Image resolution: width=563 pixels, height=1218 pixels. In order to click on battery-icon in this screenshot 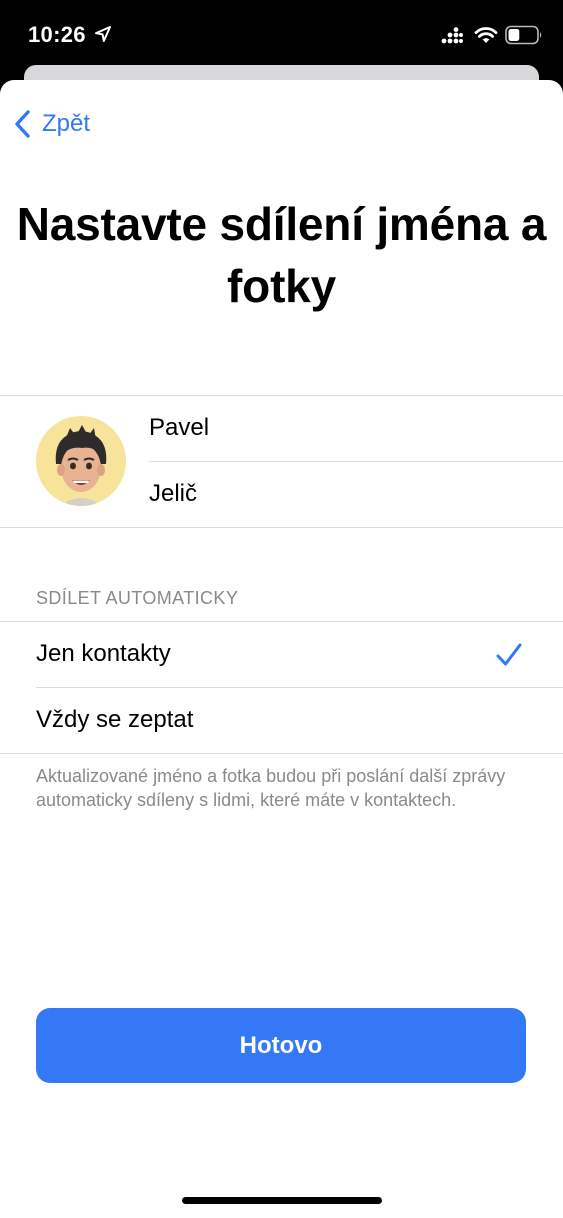, I will do `click(523, 35)`.